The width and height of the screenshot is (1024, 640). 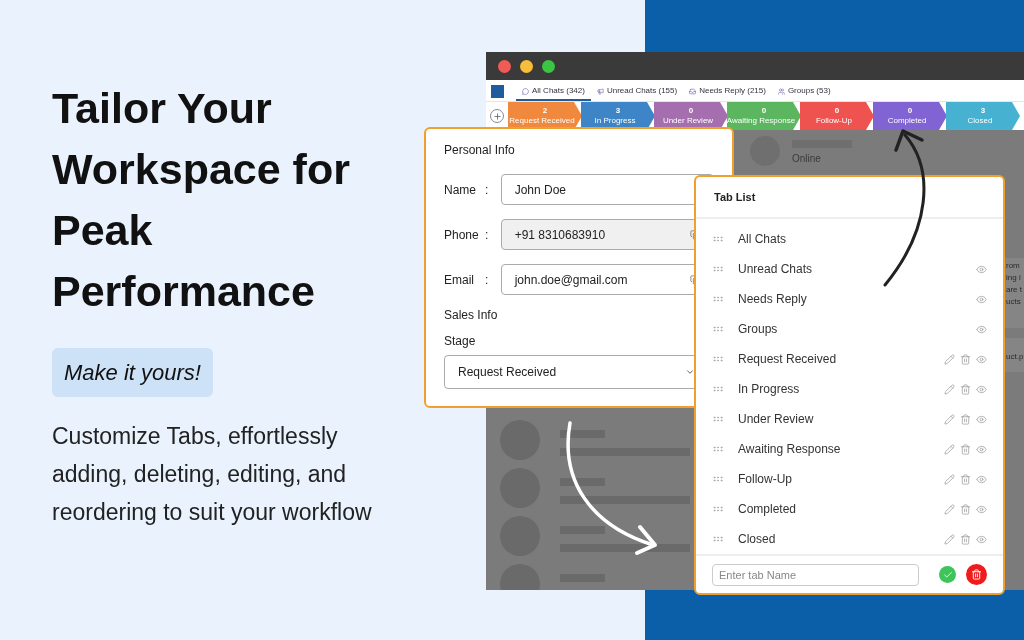 What do you see at coordinates (773, 299) in the screenshot?
I see `tab-name: Needs Reply` at bounding box center [773, 299].